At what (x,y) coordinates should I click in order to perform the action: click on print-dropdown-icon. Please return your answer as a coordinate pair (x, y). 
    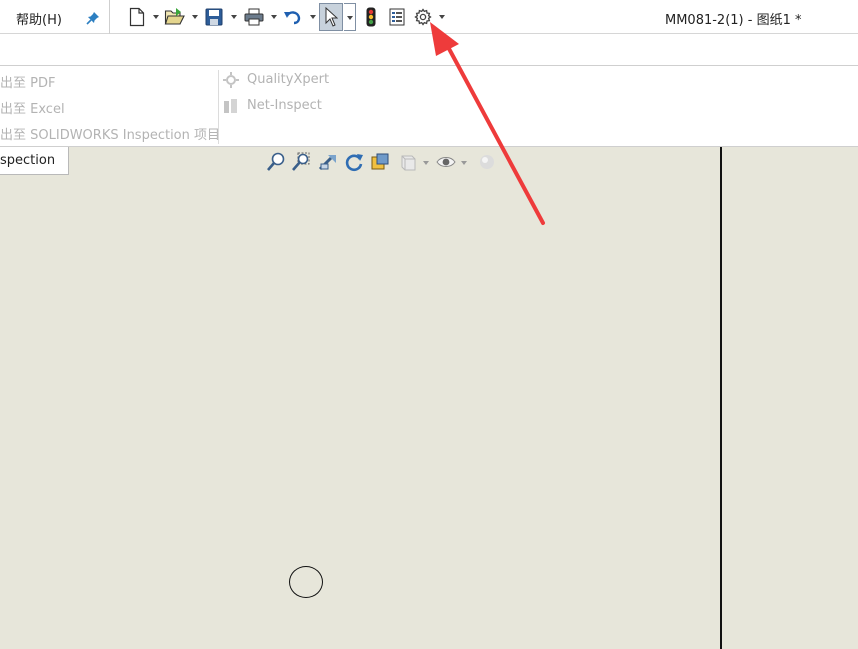
    Looking at the image, I should click on (274, 17).